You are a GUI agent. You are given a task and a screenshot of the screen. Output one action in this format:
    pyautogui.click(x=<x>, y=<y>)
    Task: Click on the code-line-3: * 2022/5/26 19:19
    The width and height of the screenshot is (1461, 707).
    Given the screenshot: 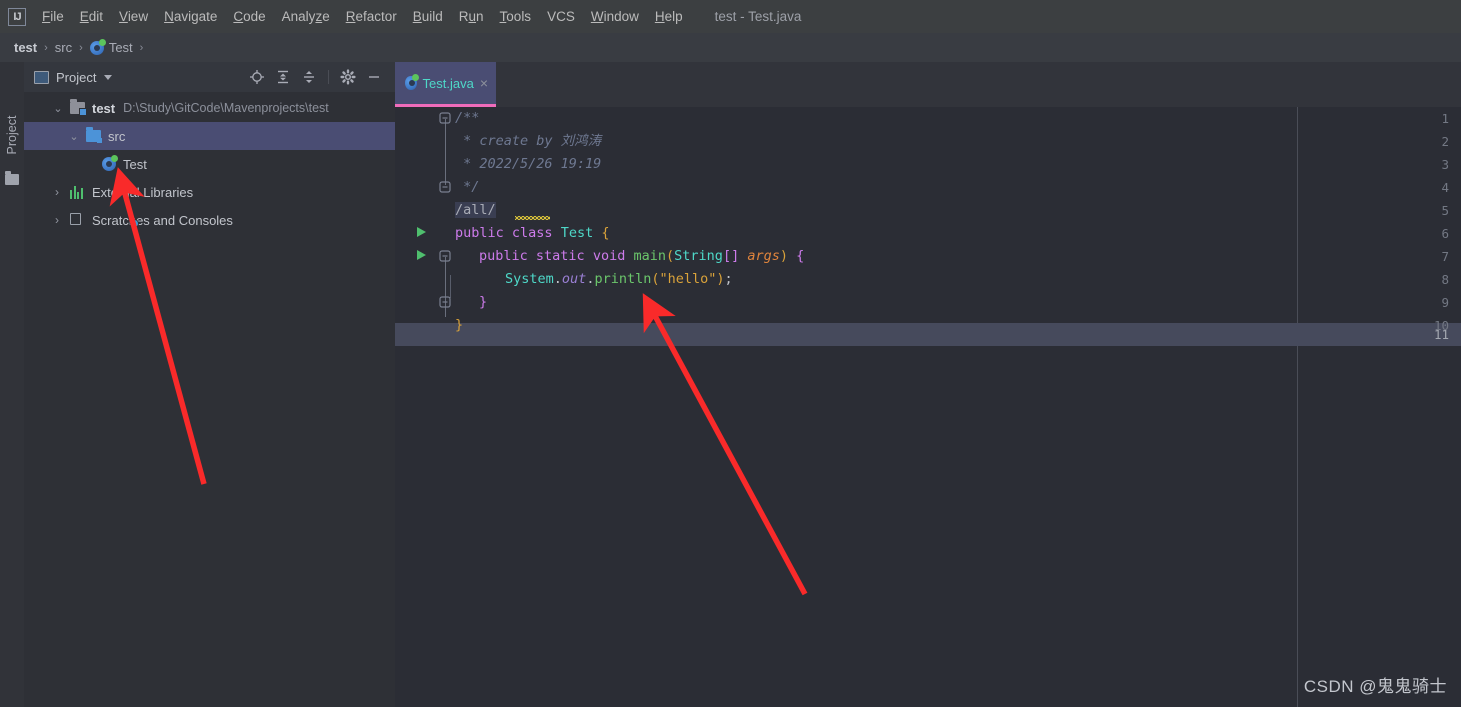 What is the action you would take?
    pyautogui.click(x=528, y=164)
    